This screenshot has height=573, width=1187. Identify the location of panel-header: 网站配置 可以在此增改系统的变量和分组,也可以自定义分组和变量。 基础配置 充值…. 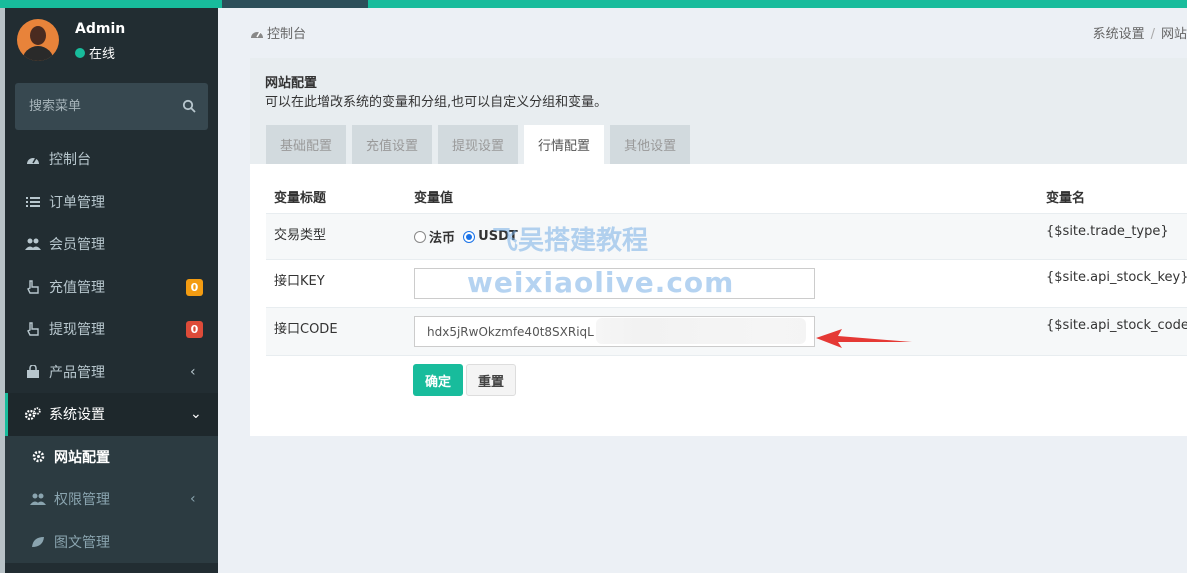
(718, 111).